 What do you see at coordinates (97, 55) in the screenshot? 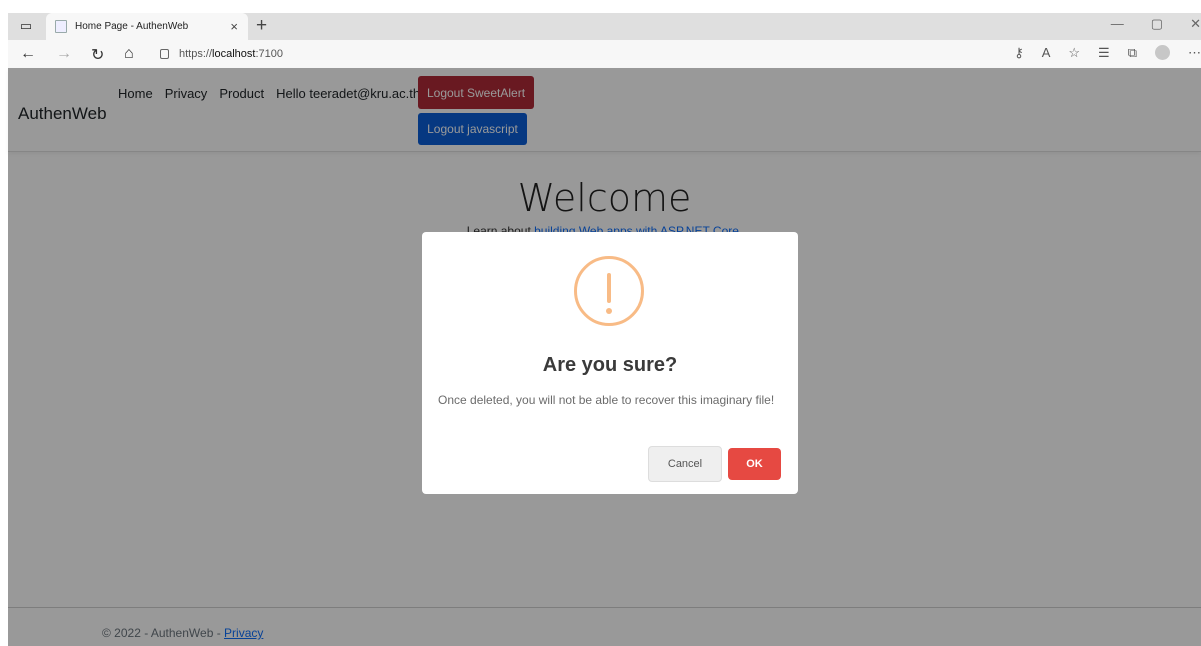
I see `refresh-icon: ↻` at bounding box center [97, 55].